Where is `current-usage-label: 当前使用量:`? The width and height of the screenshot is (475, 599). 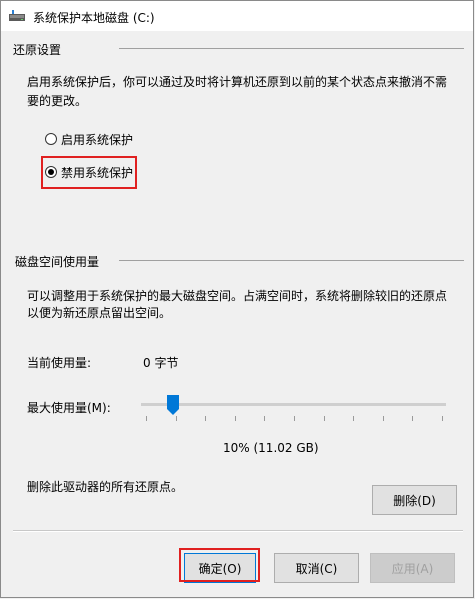 current-usage-label: 当前使用量: is located at coordinates (59, 363).